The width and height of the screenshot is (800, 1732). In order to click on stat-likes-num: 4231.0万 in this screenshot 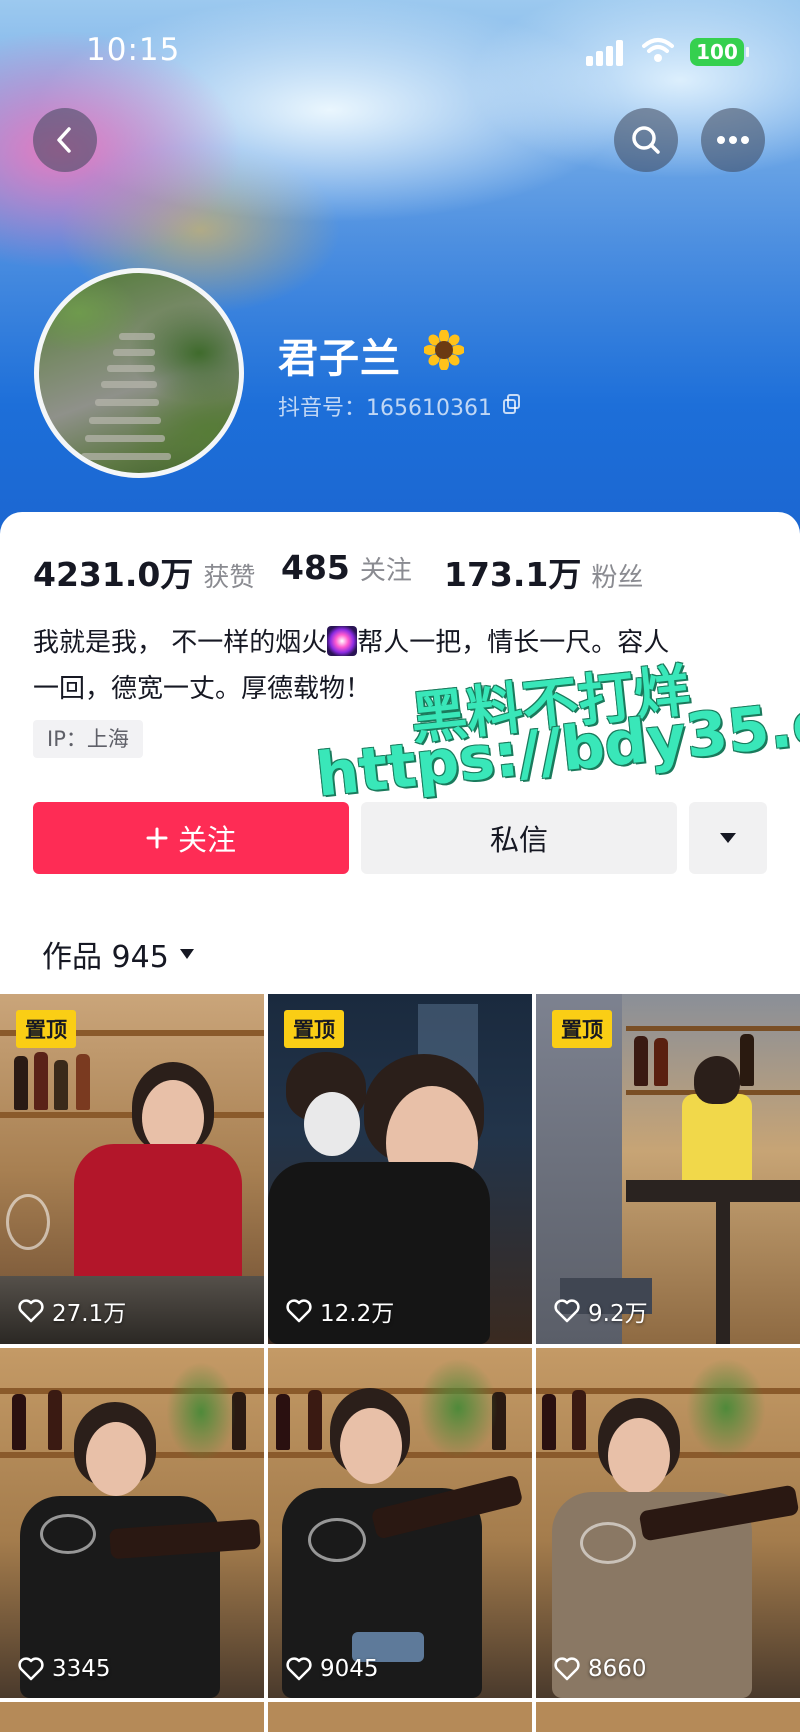, I will do `click(113, 574)`.